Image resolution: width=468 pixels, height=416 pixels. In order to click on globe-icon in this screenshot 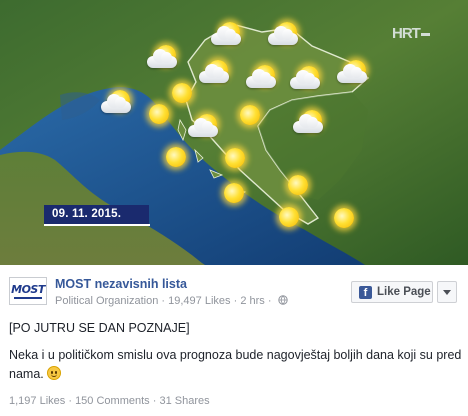, I will do `click(282, 300)`.